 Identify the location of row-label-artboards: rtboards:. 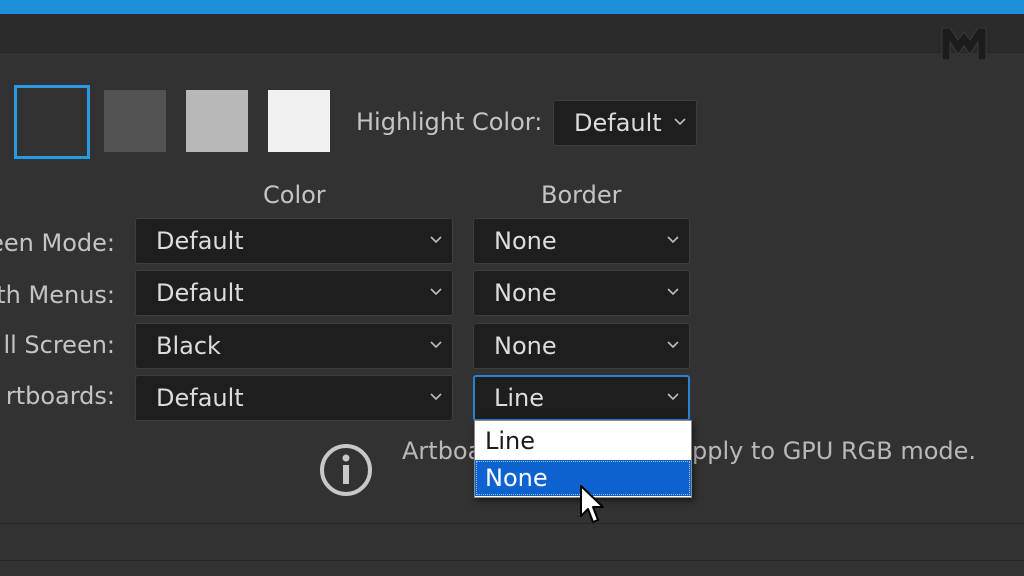
(60, 396).